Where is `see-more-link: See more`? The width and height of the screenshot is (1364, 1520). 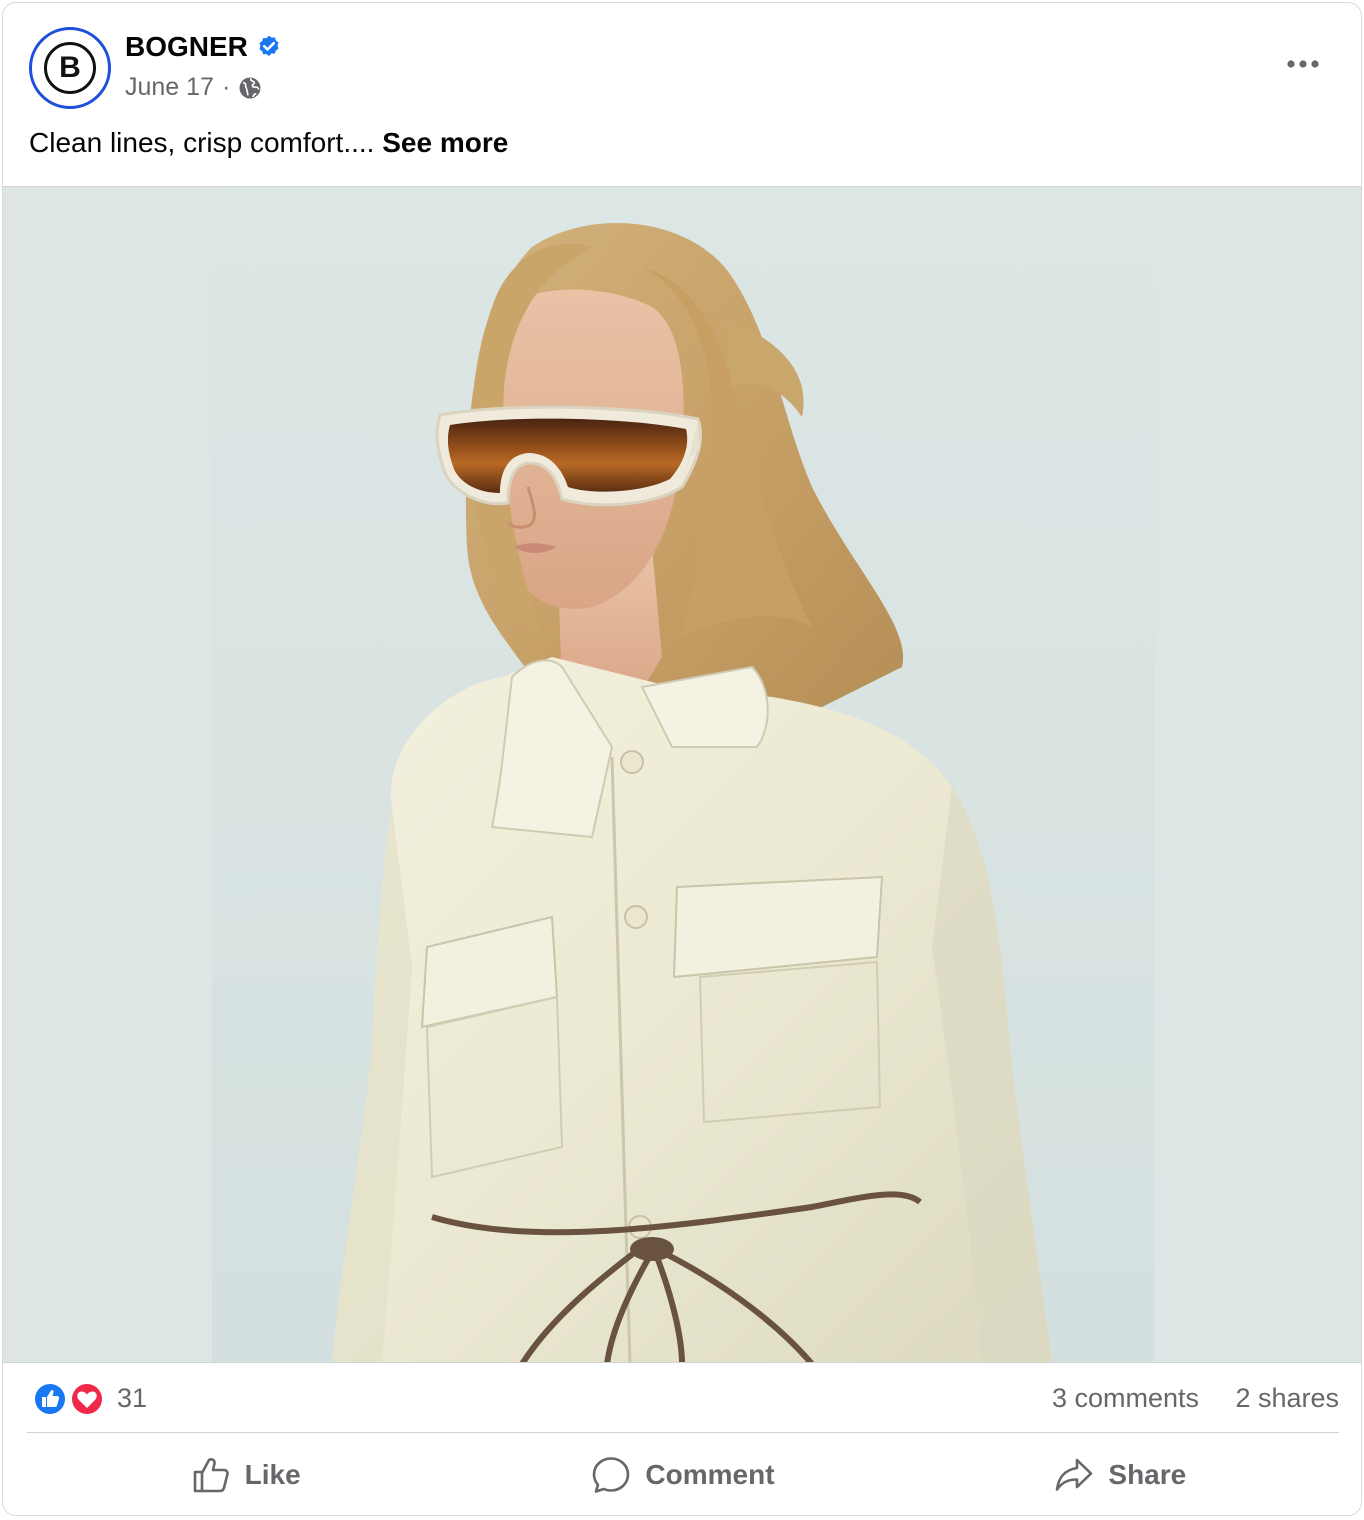 see-more-link: See more is located at coordinates (445, 142).